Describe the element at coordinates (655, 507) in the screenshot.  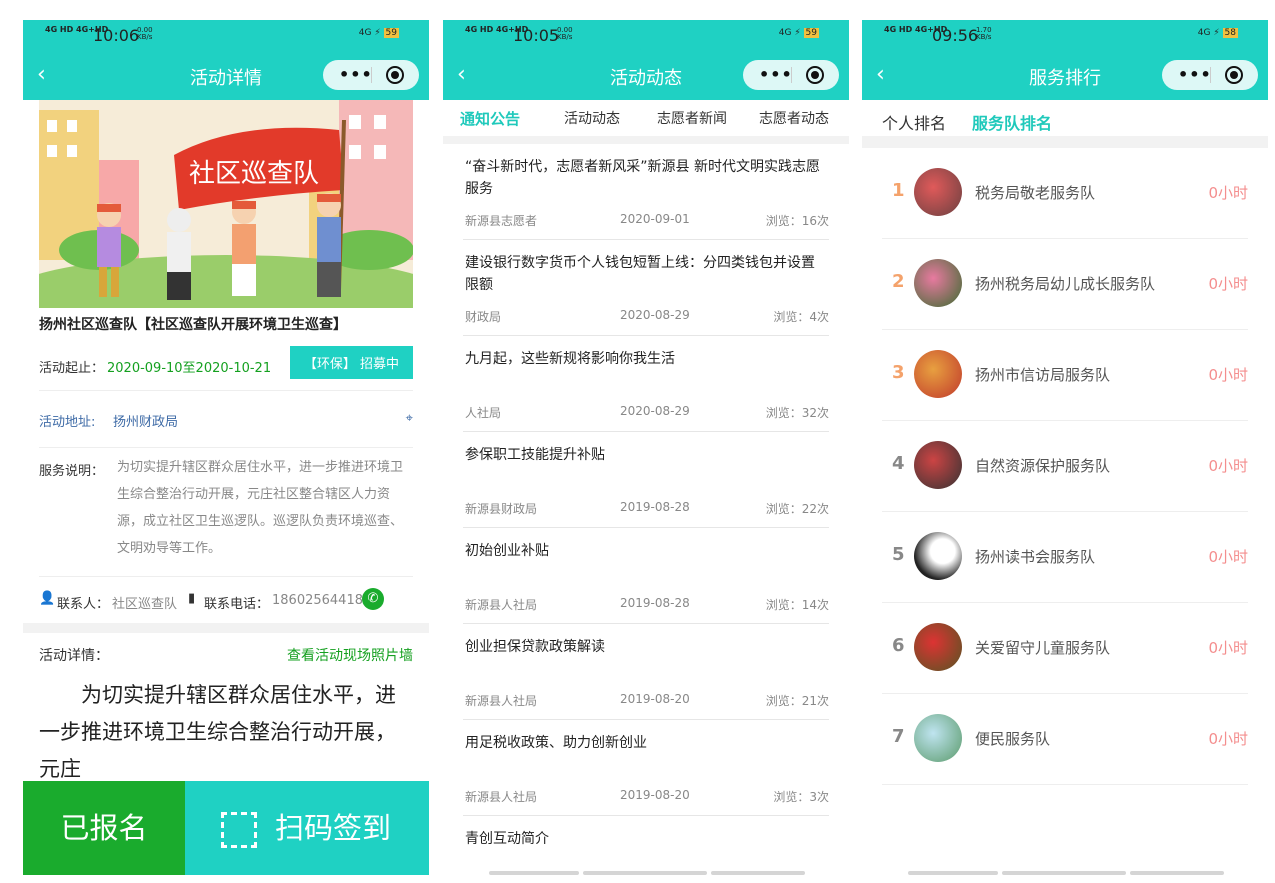
I see `news-date: 2019-08-28` at that location.